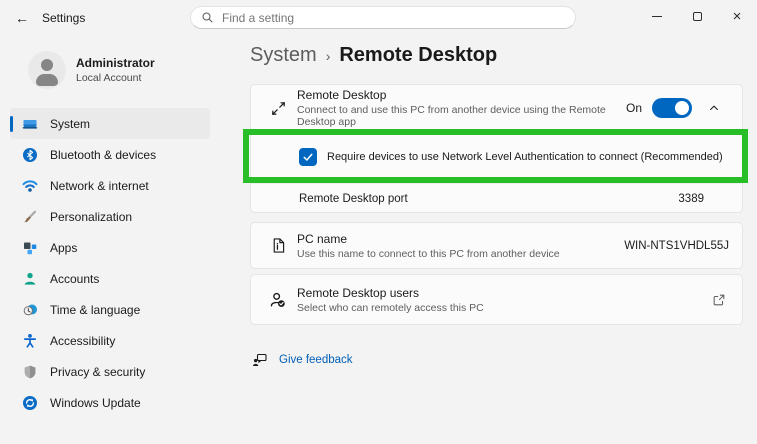 Image resolution: width=757 pixels, height=444 pixels. I want to click on toggle-knob, so click(682, 108).